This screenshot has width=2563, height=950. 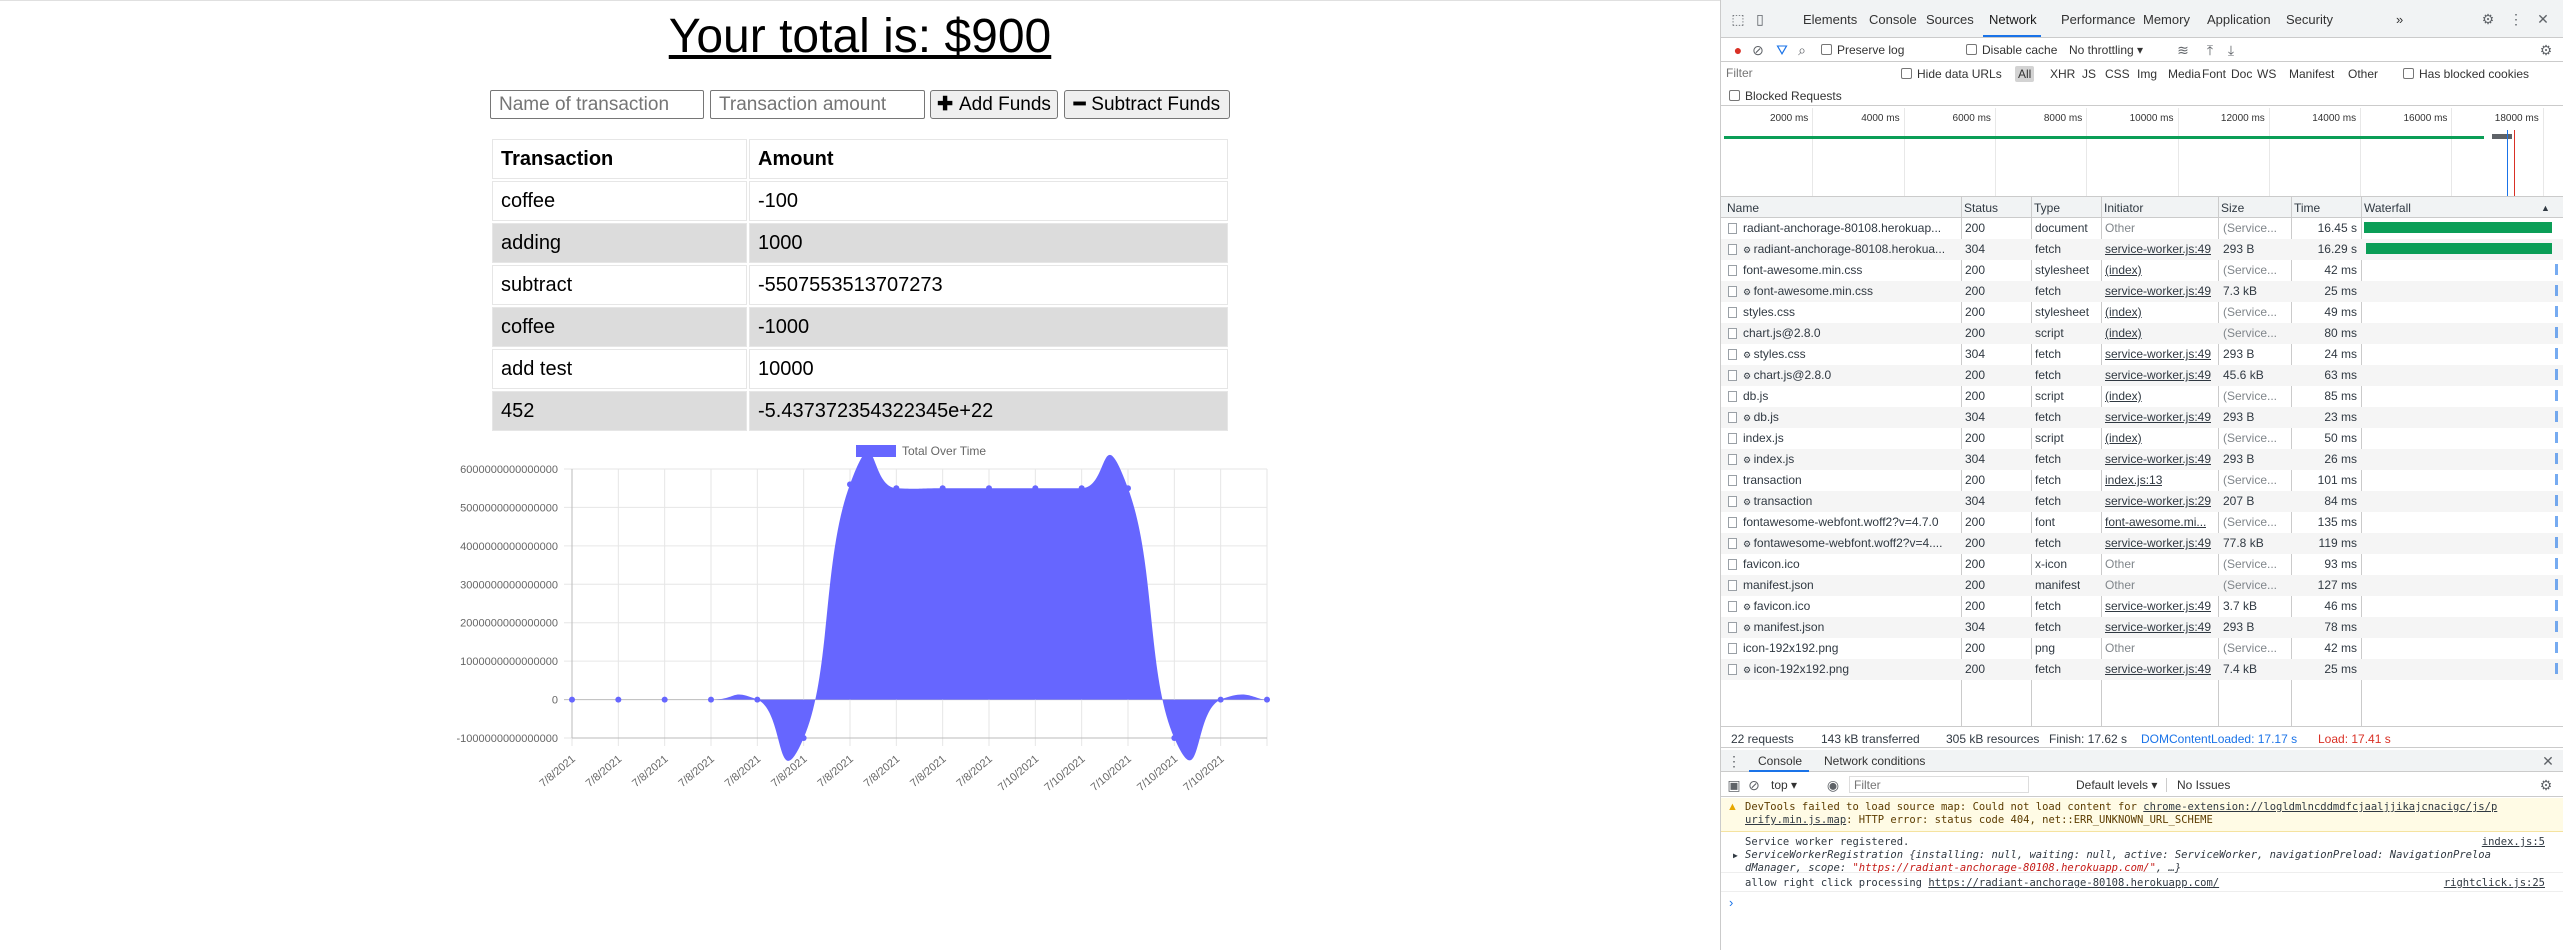 I want to click on has-blocked-cookies-checkbox: Has blocked cookies, so click(x=2466, y=74).